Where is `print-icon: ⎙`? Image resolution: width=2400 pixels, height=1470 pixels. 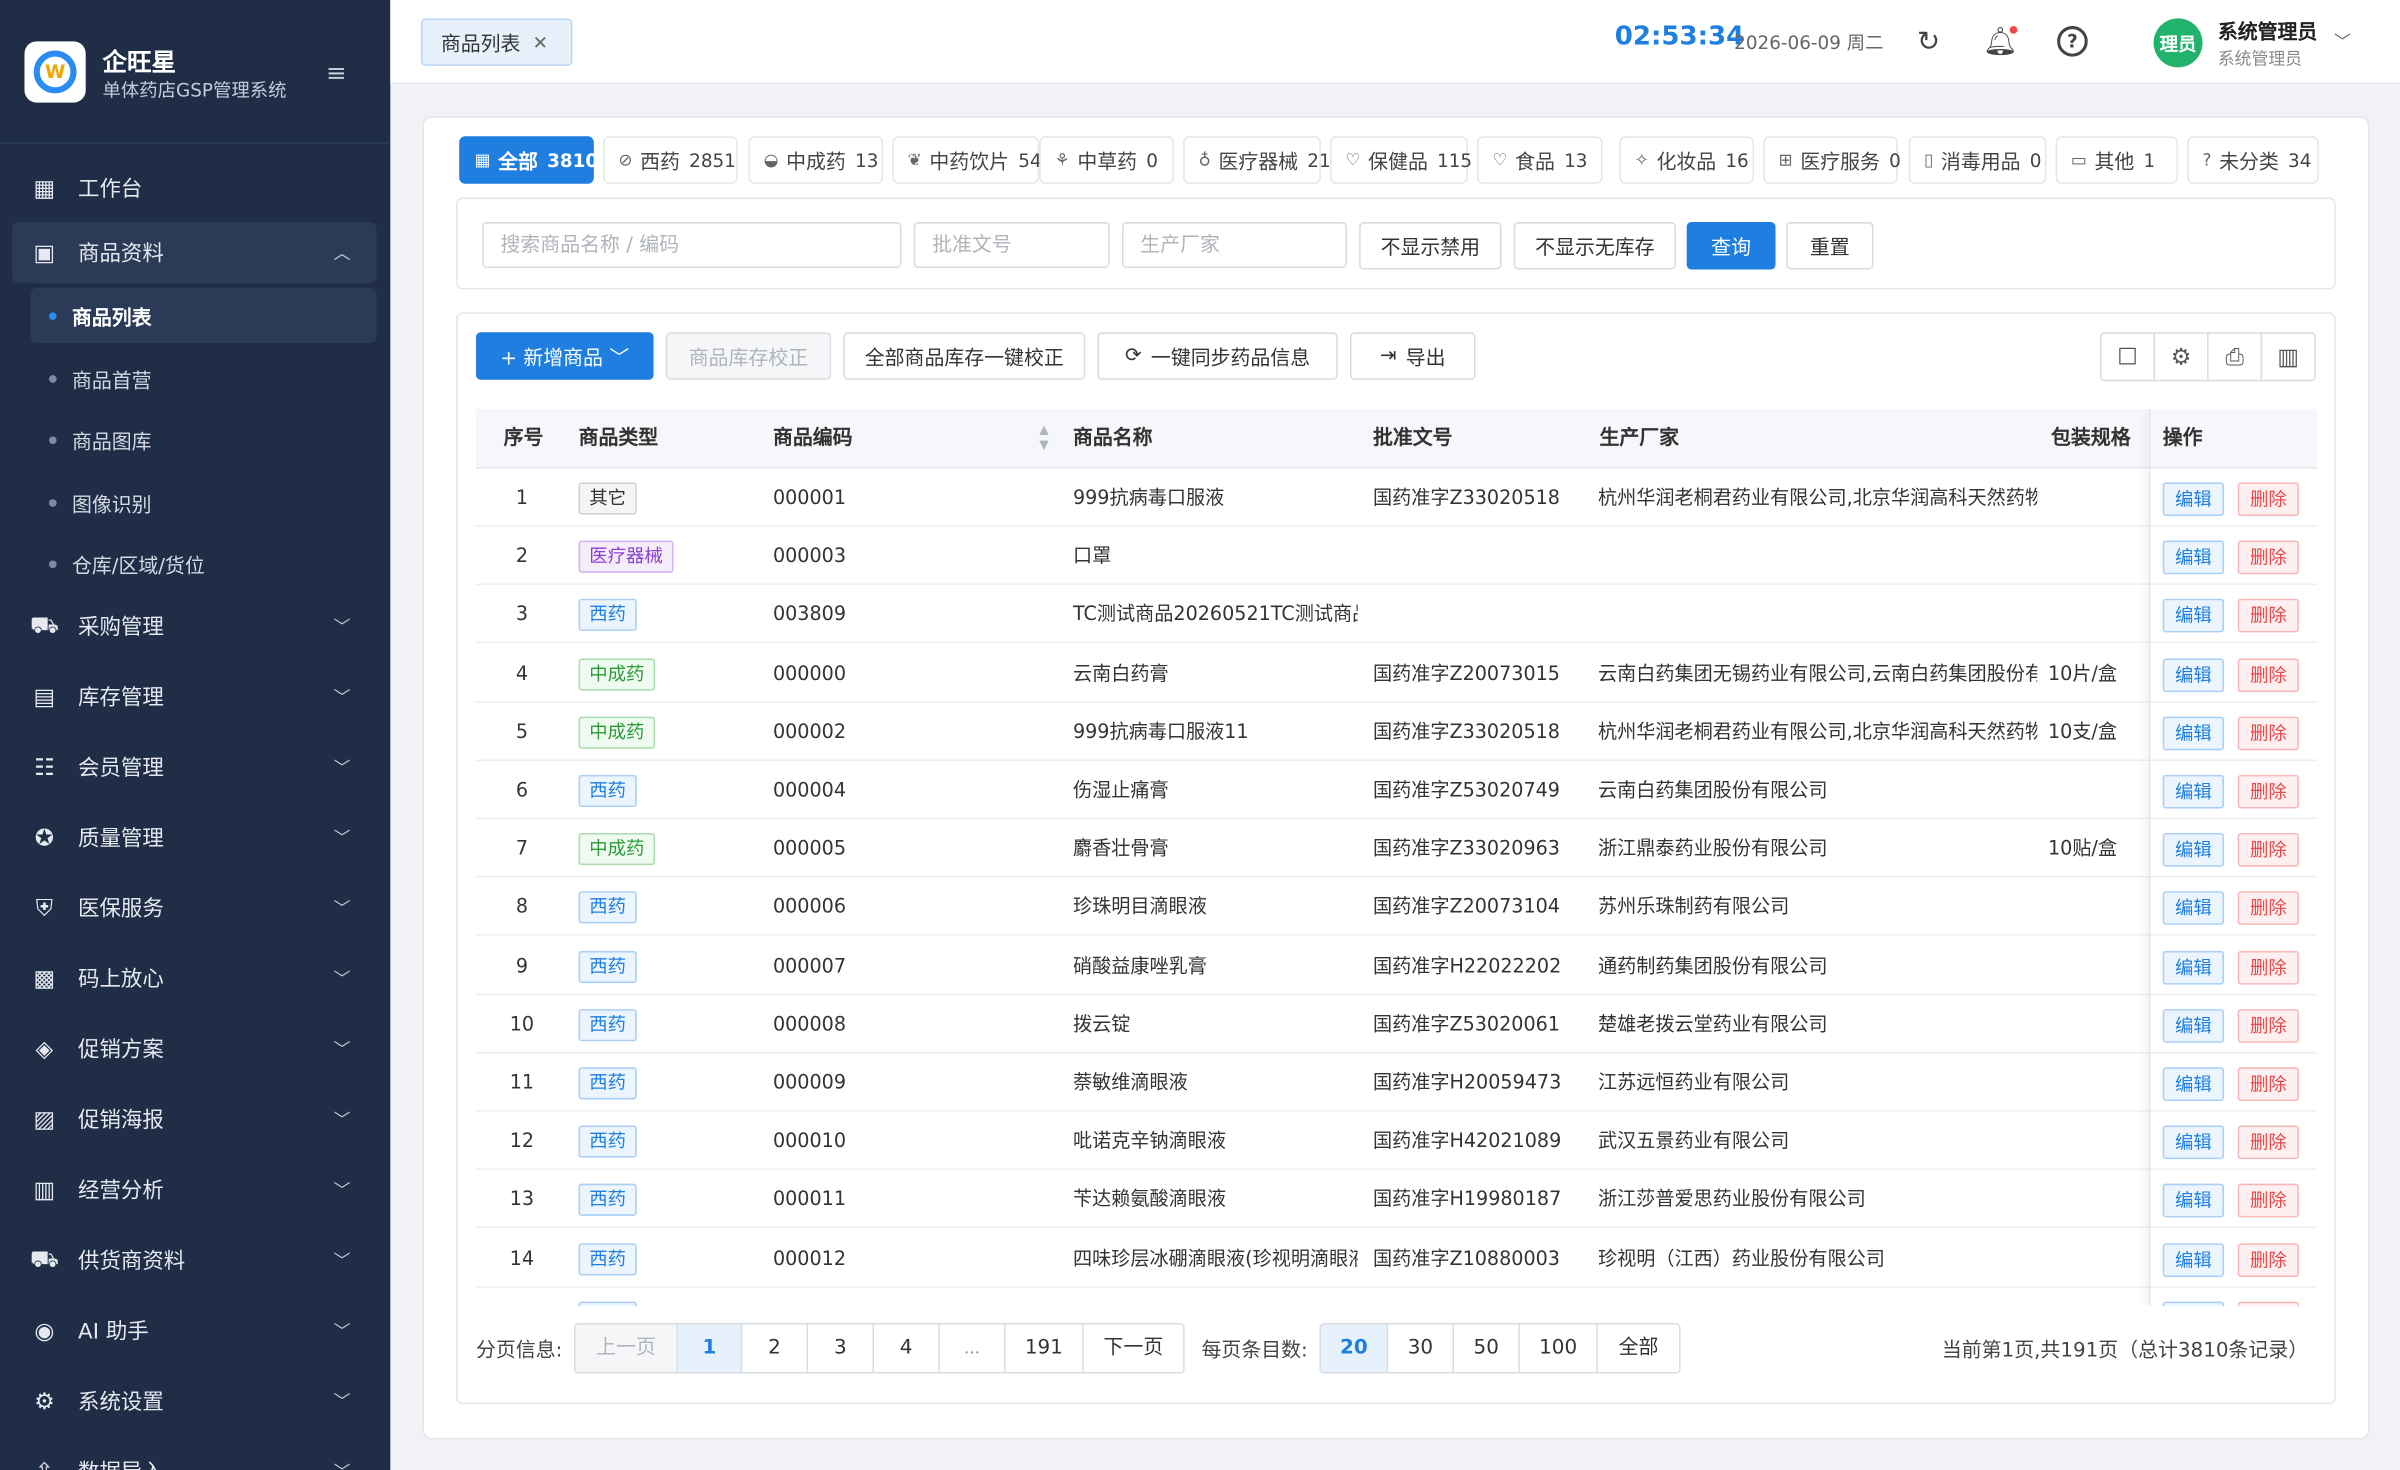 print-icon: ⎙ is located at coordinates (2235, 357).